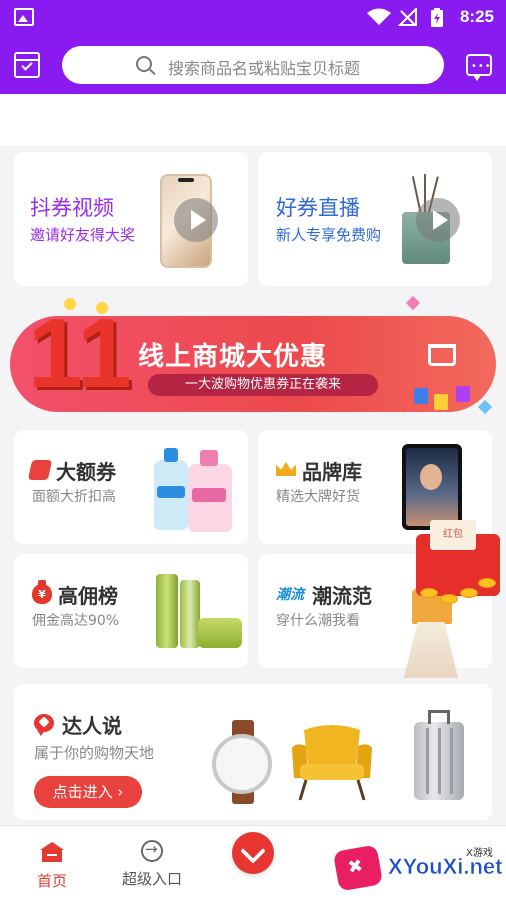  What do you see at coordinates (332, 763) in the screenshot?
I see `armchair-image` at bounding box center [332, 763].